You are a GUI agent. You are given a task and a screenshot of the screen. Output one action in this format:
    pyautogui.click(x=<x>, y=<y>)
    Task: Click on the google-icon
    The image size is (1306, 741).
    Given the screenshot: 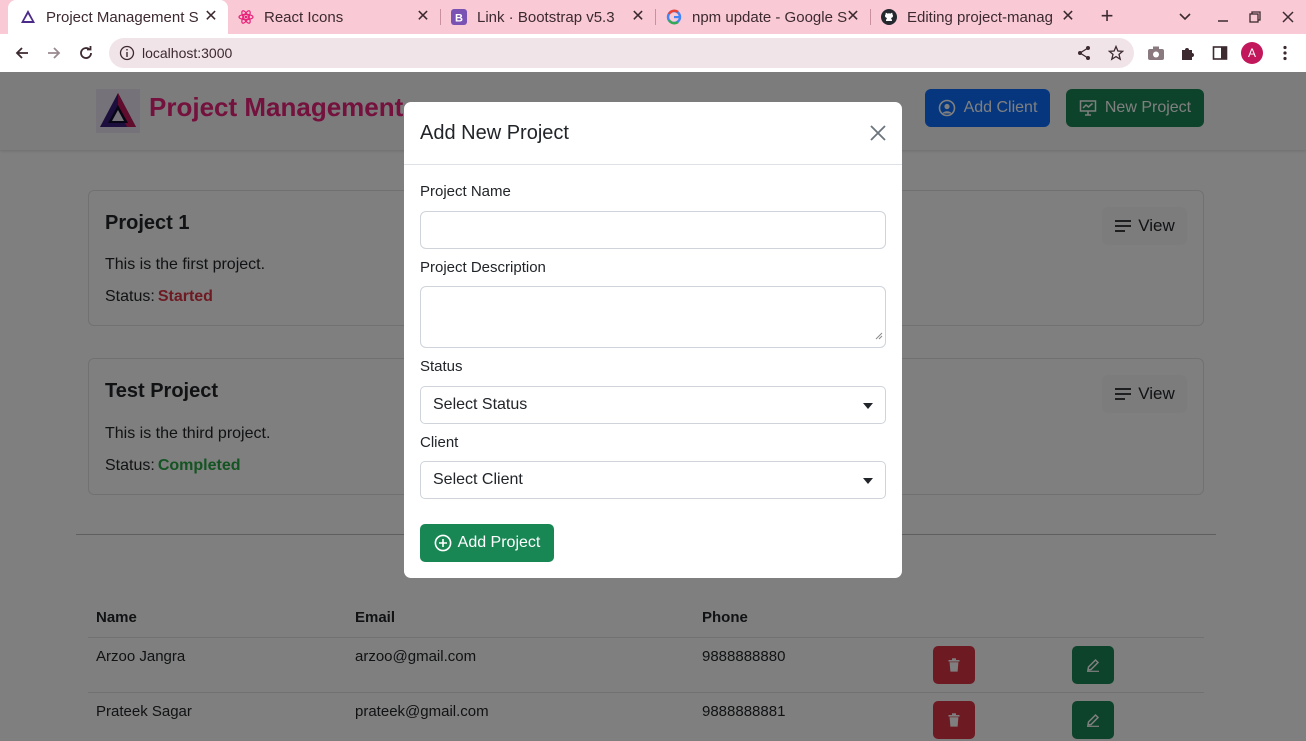 What is the action you would take?
    pyautogui.click(x=674, y=17)
    